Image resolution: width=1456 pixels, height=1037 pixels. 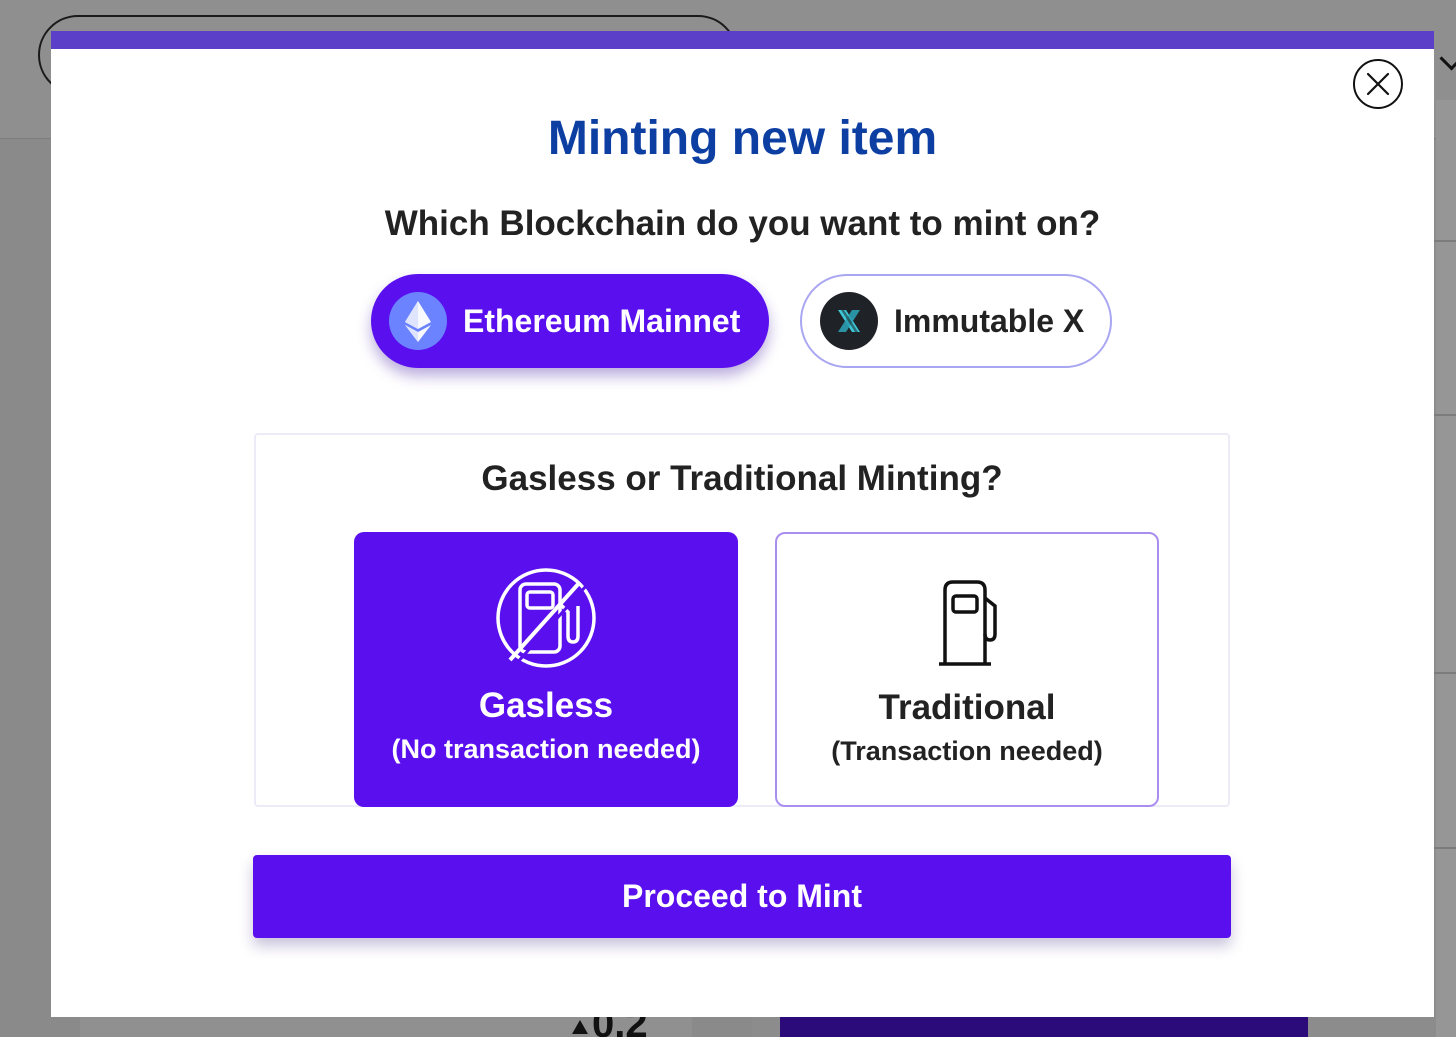 I want to click on ethereum-mainnet-label: Ethereum Mainnet, so click(x=602, y=320).